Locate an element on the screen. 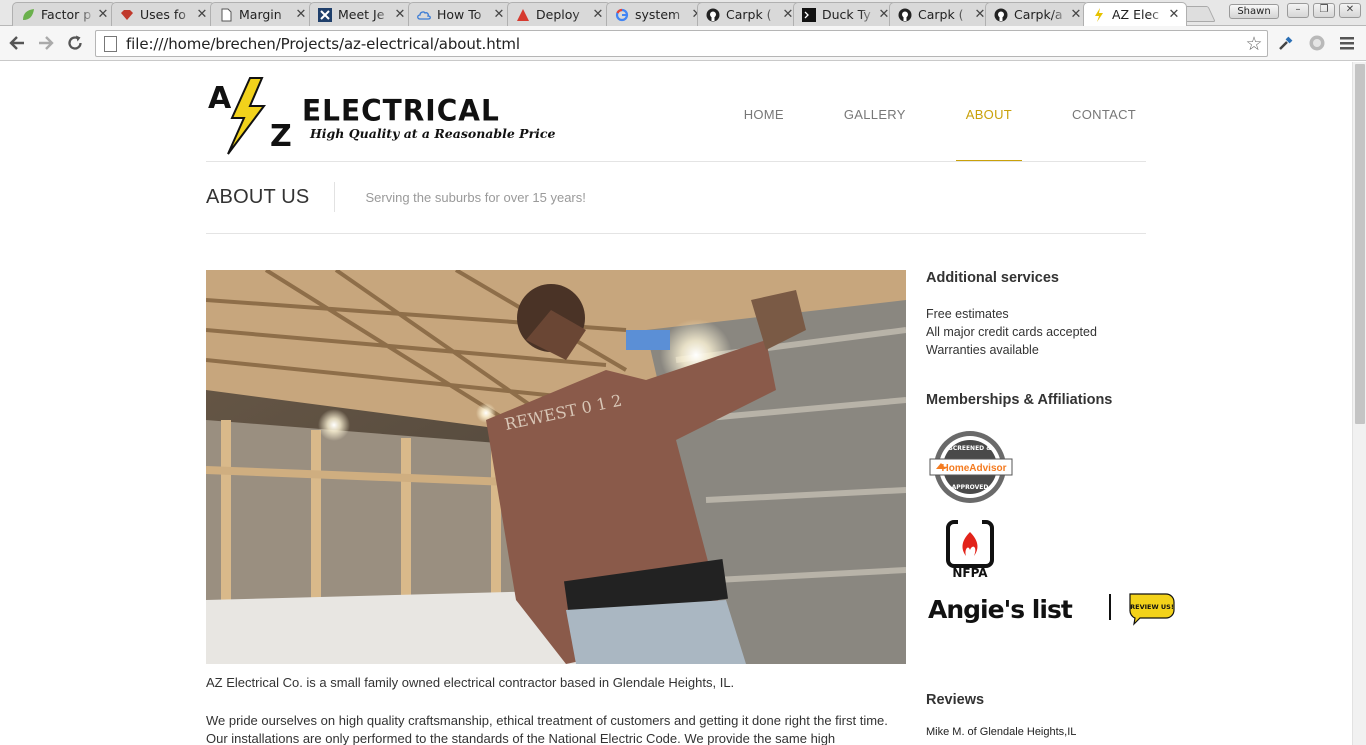 The height and width of the screenshot is (745, 1366). review-author: Mike M. of Glendale Heights,IL is located at coordinates (1001, 732).